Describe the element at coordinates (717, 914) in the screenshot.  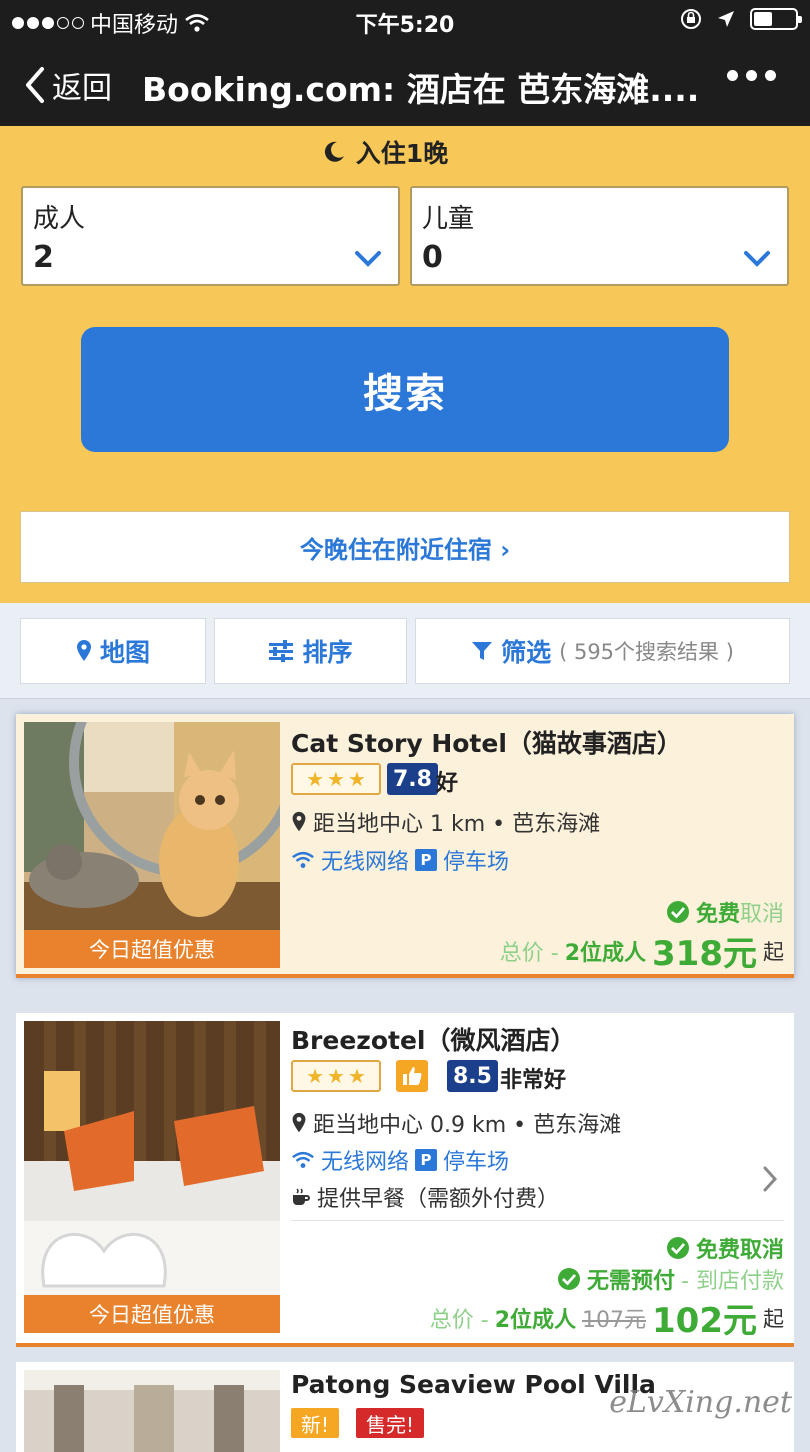
I see `free-cancel-text-a: 免费` at that location.